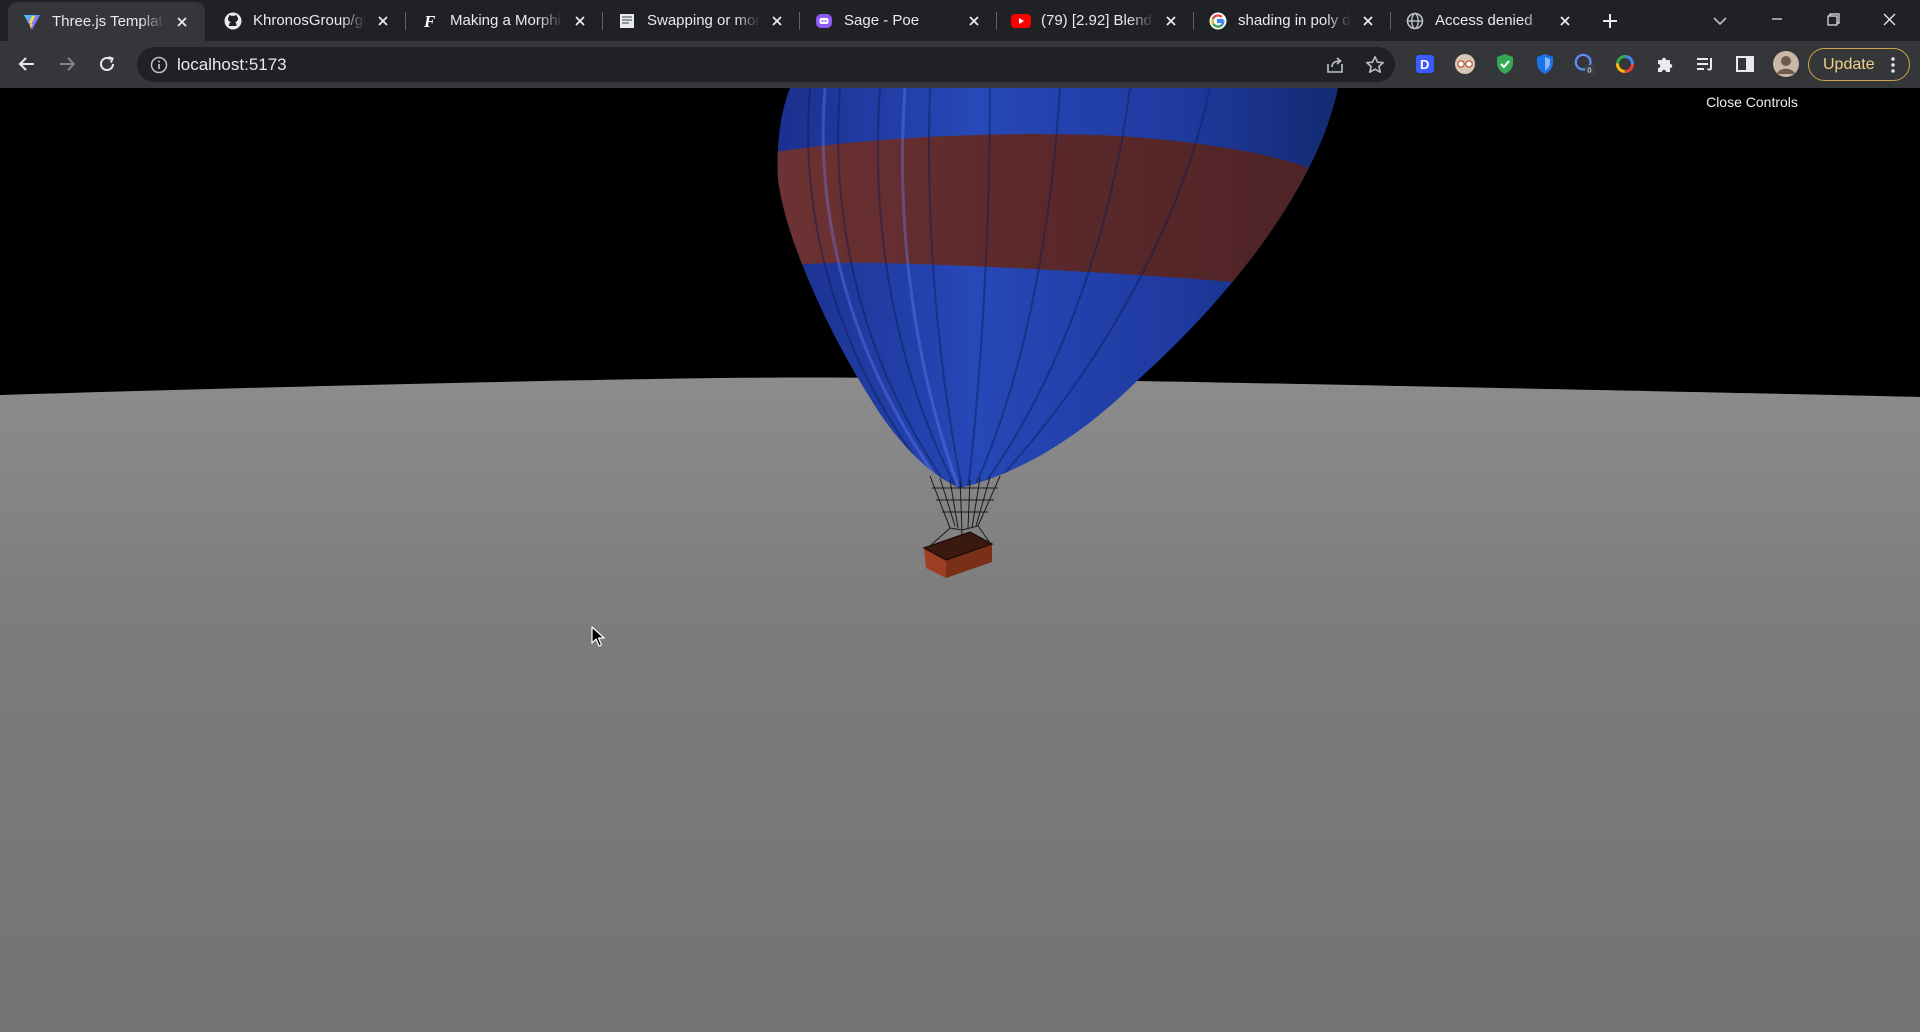  Describe the element at coordinates (1745, 64) in the screenshot. I see `side-panel-icon` at that location.